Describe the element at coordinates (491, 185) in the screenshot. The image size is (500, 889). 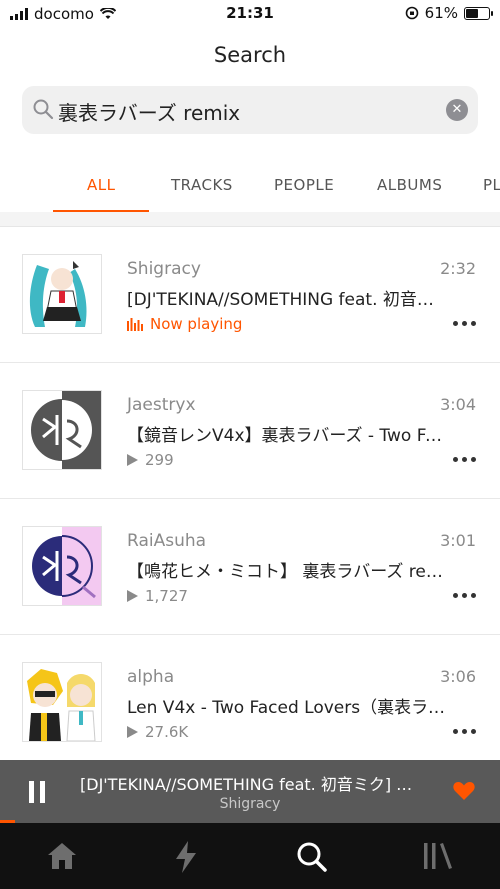
I see `tab-playlists: PL` at that location.